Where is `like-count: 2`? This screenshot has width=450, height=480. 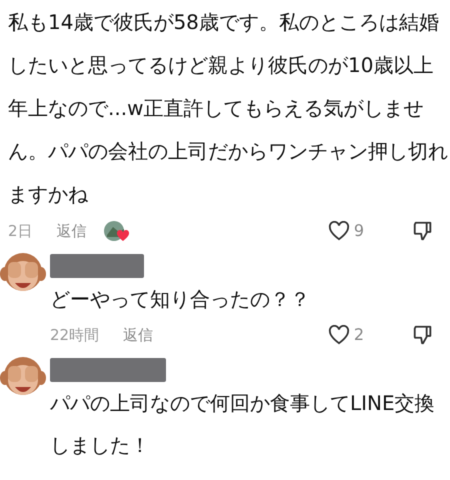
like-count: 2 is located at coordinates (359, 335).